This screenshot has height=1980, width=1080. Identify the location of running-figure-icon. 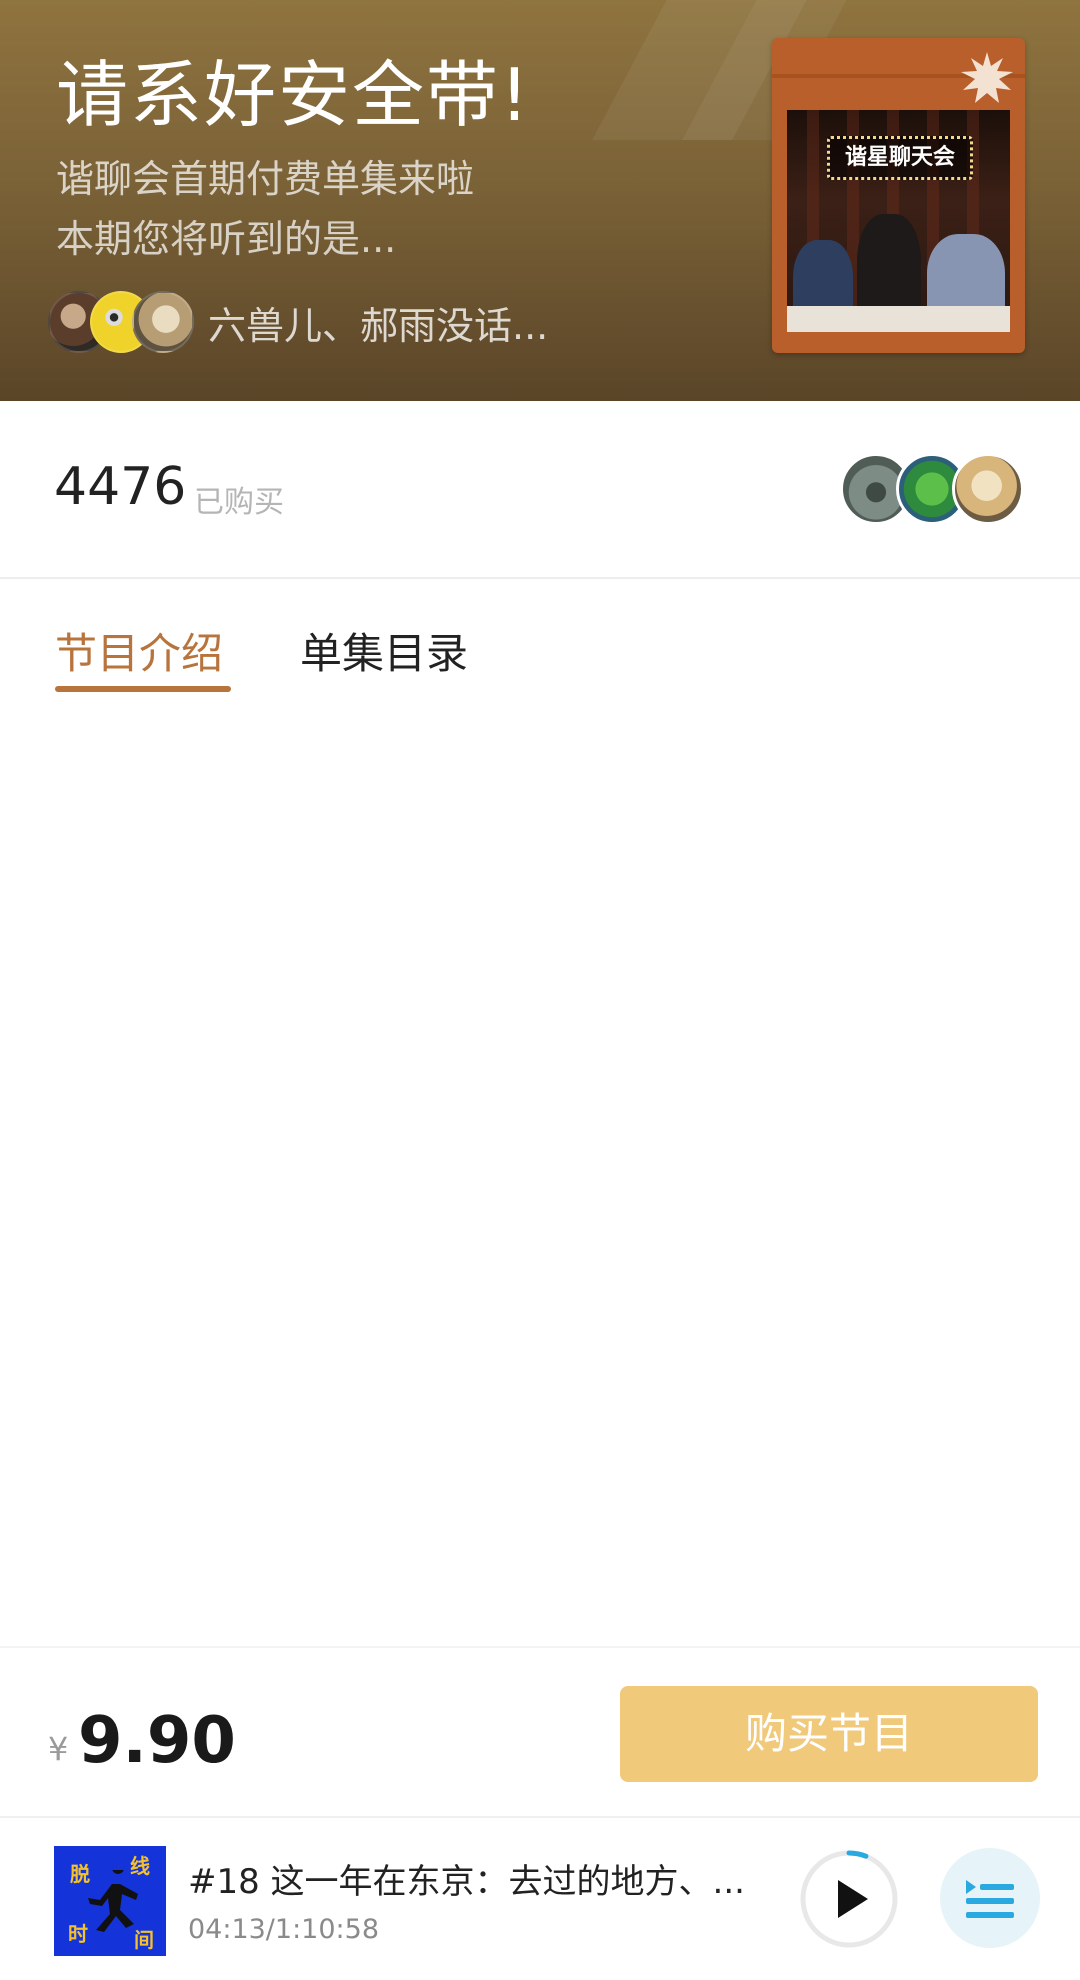
(113, 1901).